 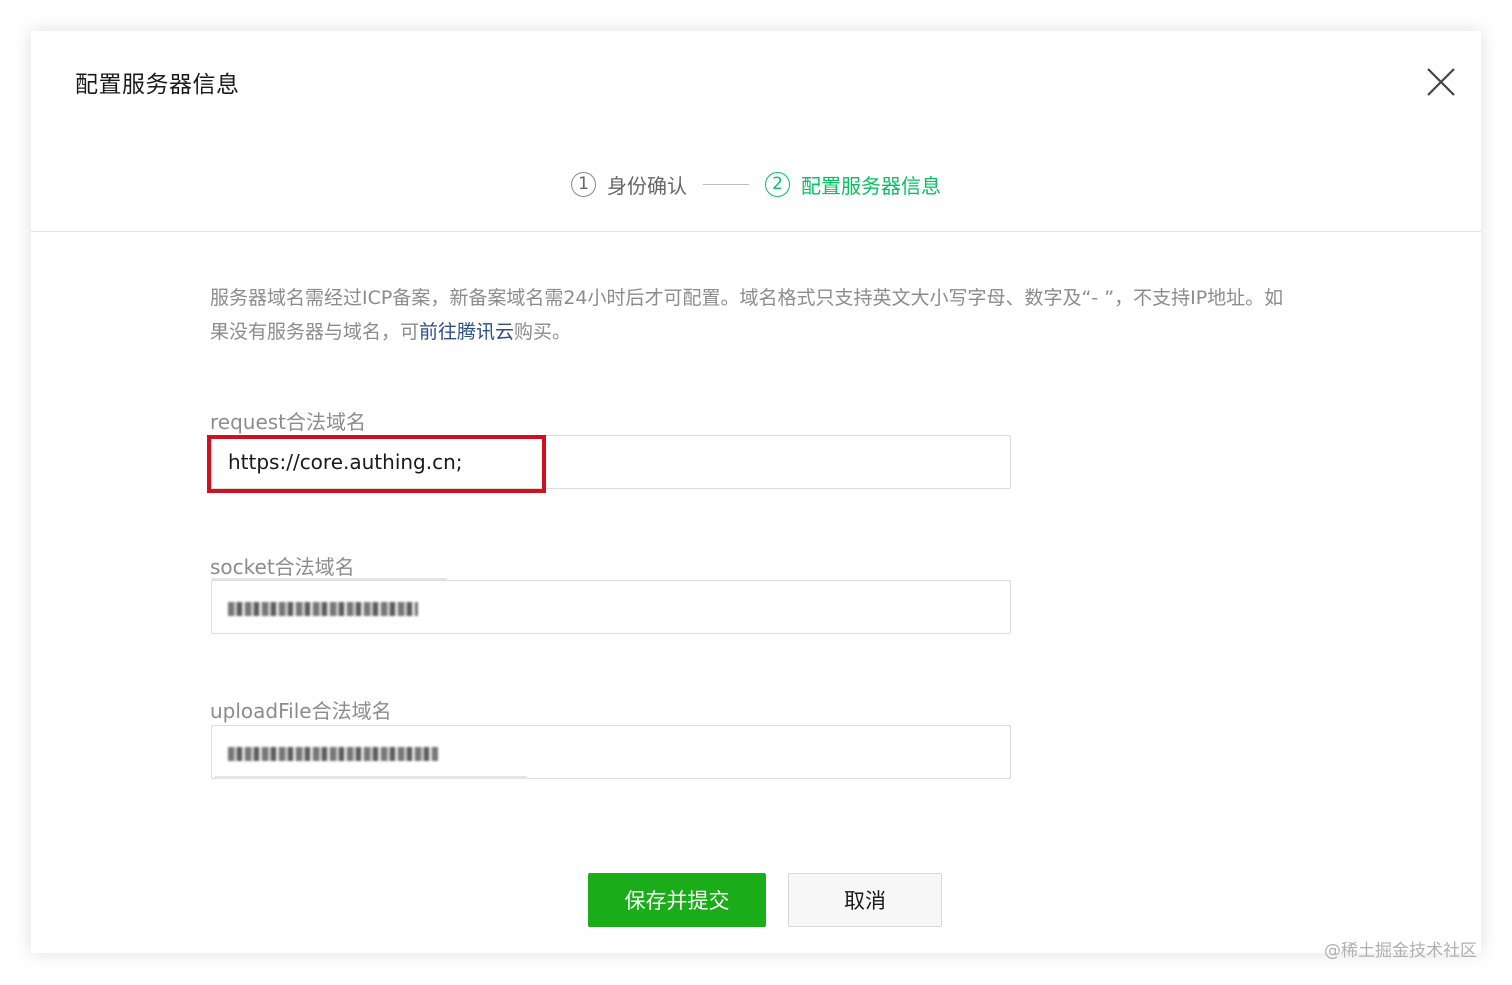 I want to click on notice-text-end: 购买。, so click(x=543, y=332).